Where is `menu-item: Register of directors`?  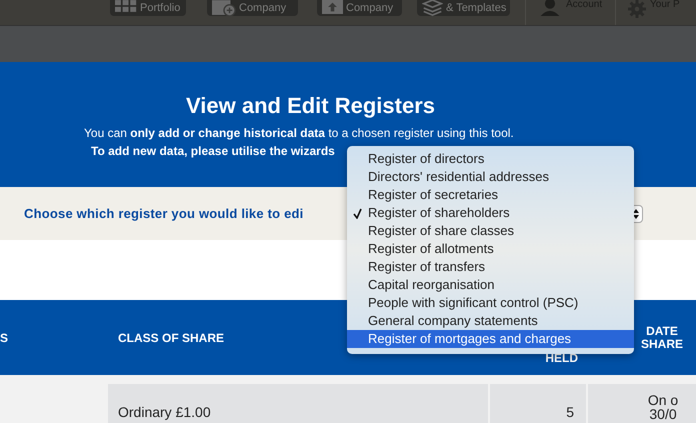
menu-item: Register of directors is located at coordinates (490, 159).